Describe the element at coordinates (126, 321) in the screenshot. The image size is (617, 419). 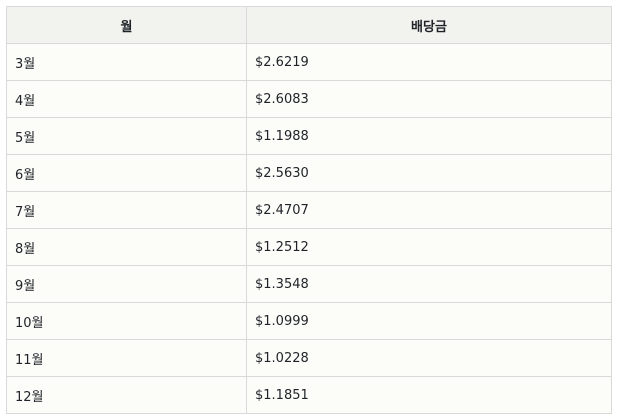
I see `month-cell: 10월` at that location.